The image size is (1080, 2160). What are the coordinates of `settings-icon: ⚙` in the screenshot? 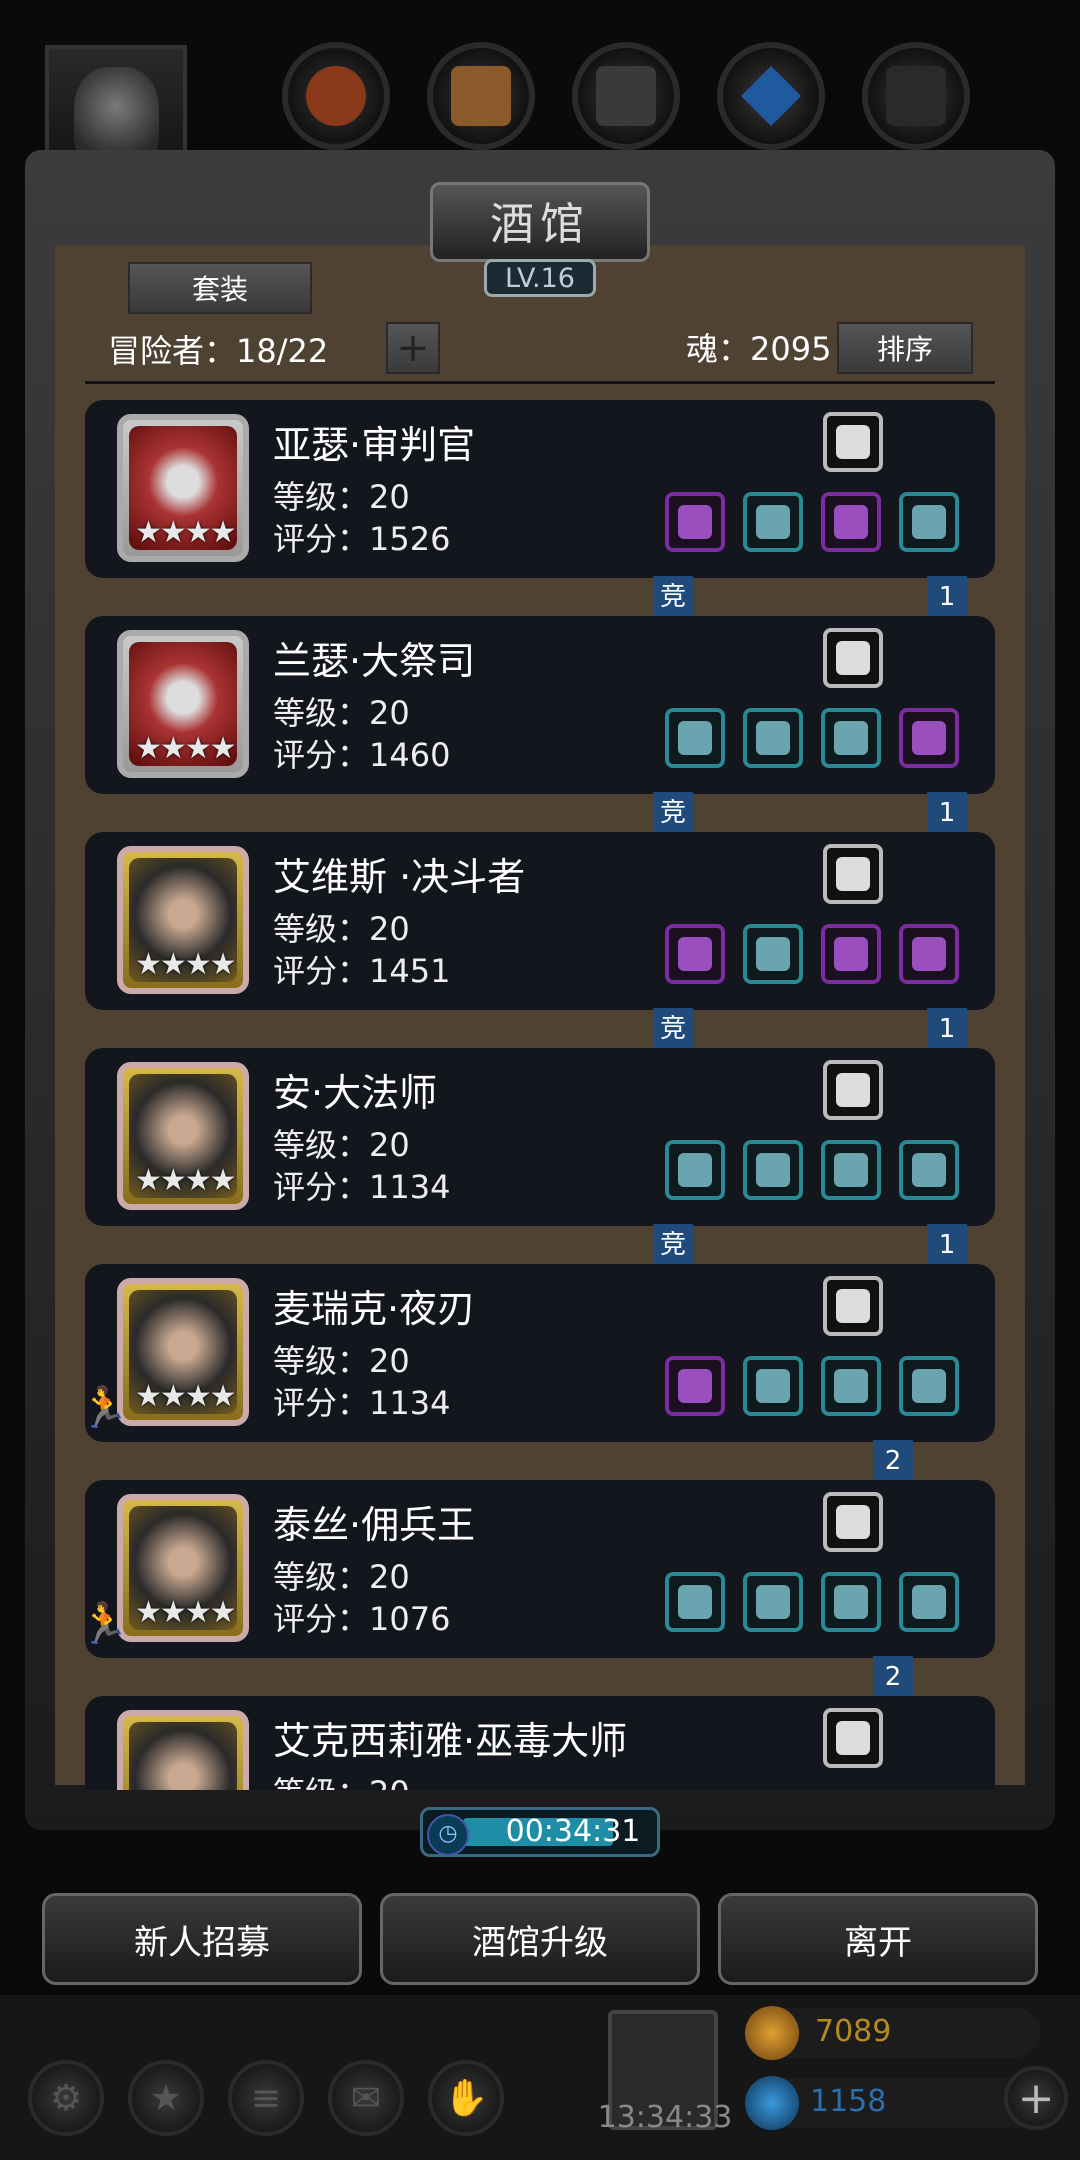 It's located at (66, 2098).